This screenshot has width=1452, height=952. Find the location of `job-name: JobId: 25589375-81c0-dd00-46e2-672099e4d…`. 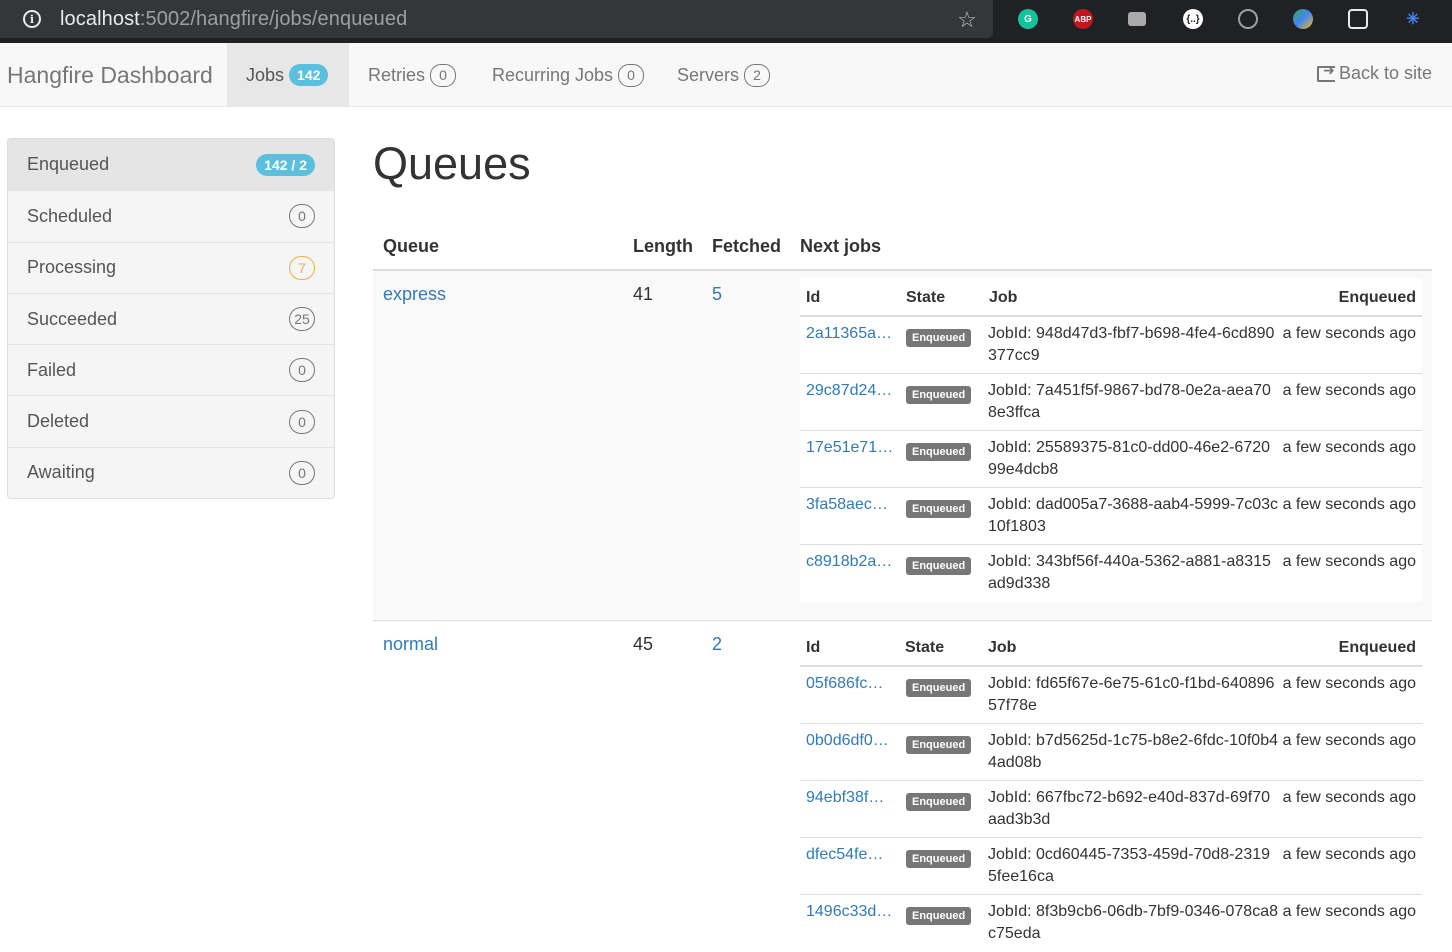

job-name: JobId: 25589375-81c0-dd00-46e2-672099e4d… is located at coordinates (1129, 458).